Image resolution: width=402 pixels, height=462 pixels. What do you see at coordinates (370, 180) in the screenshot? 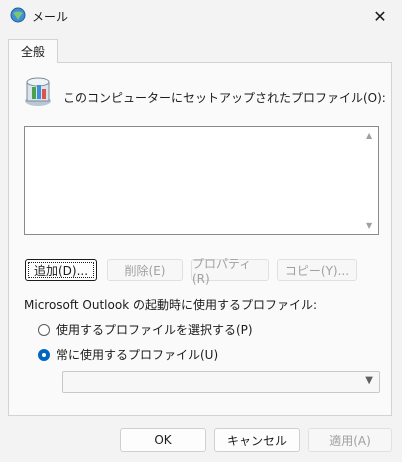
I see `profile-list-scrollbar: ▲ ▼` at bounding box center [370, 180].